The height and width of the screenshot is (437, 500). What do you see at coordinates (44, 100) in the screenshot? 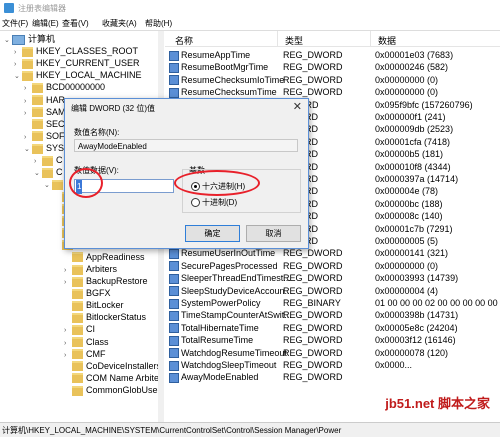
I see `tree-node: › HAR` at bounding box center [44, 100].